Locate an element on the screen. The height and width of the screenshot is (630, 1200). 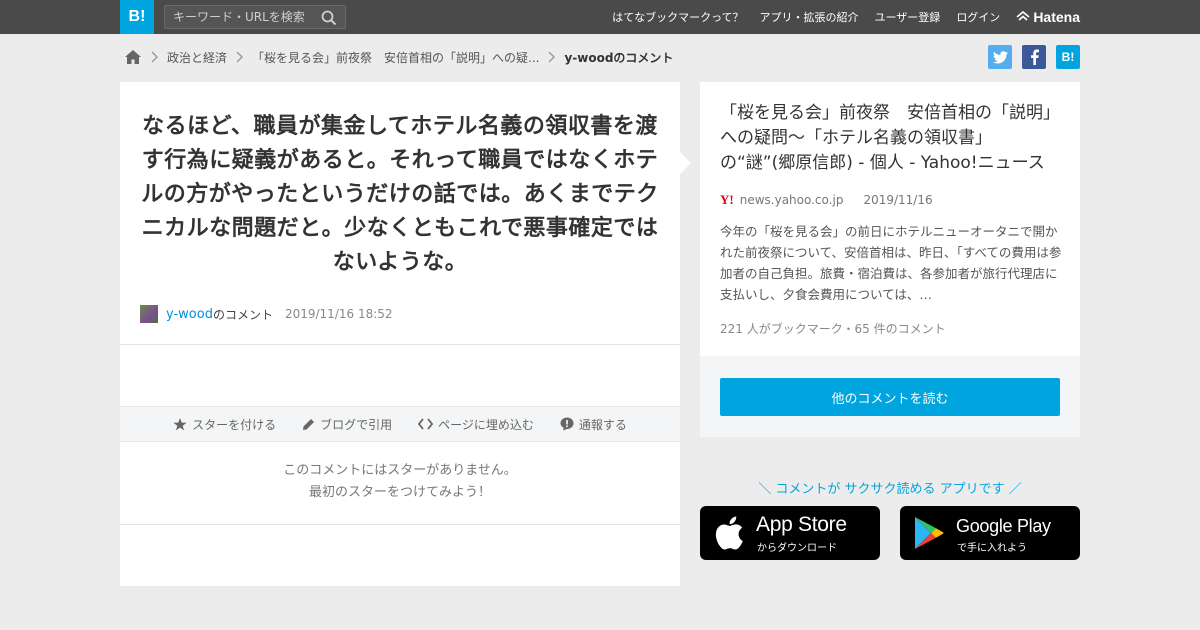
hatena-brand-link: Hatena is located at coordinates (1048, 17).